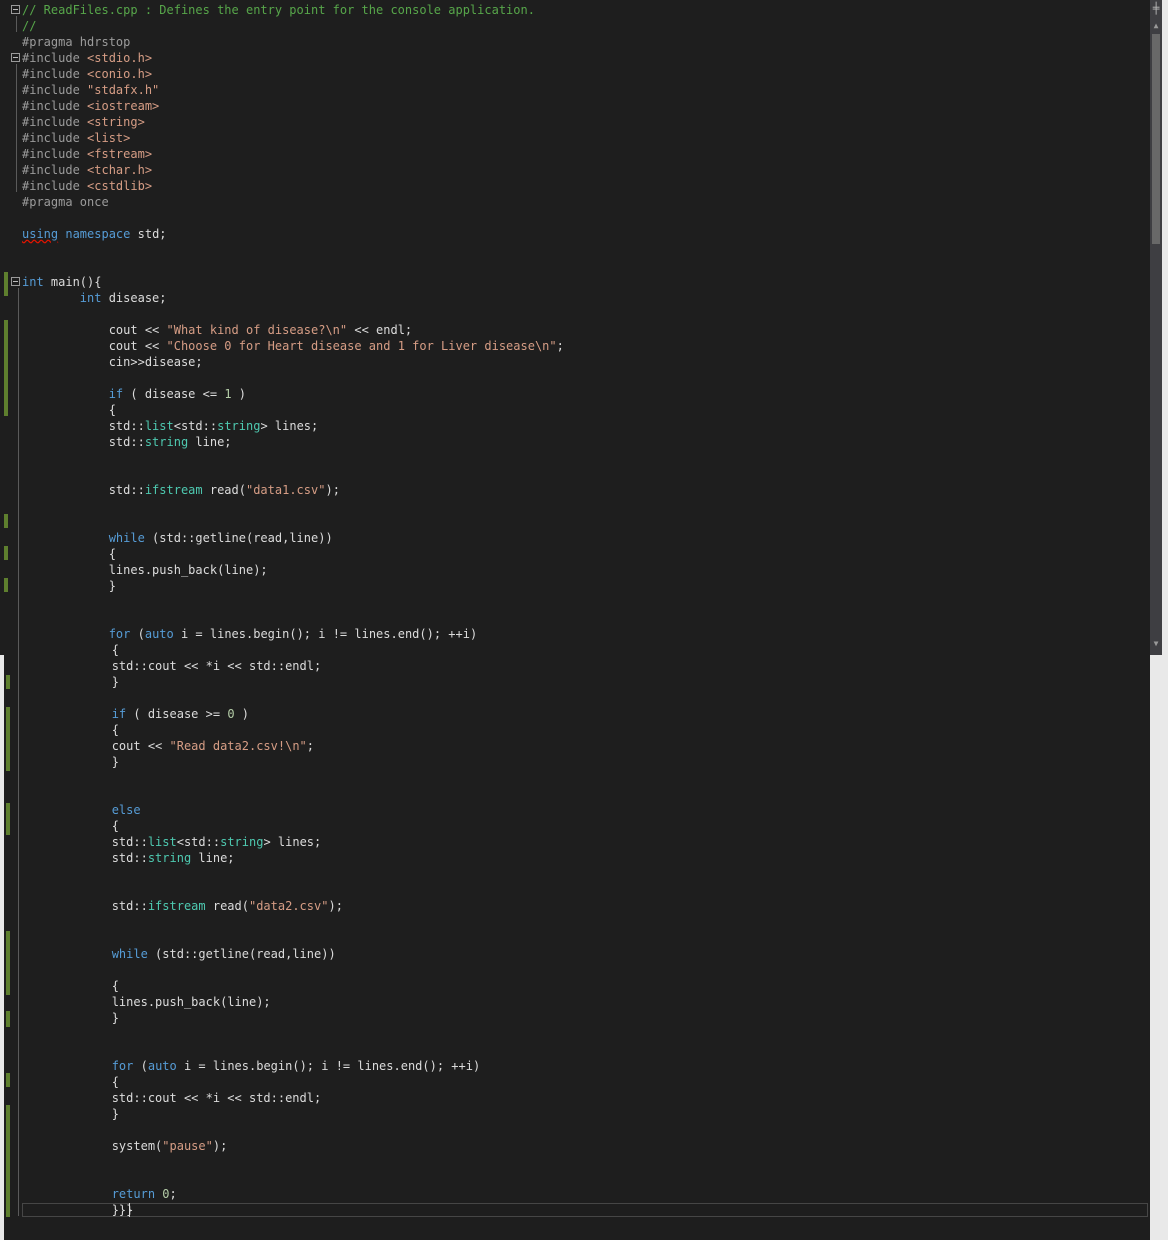  I want to click on current-line-highlight, so click(585, 1210).